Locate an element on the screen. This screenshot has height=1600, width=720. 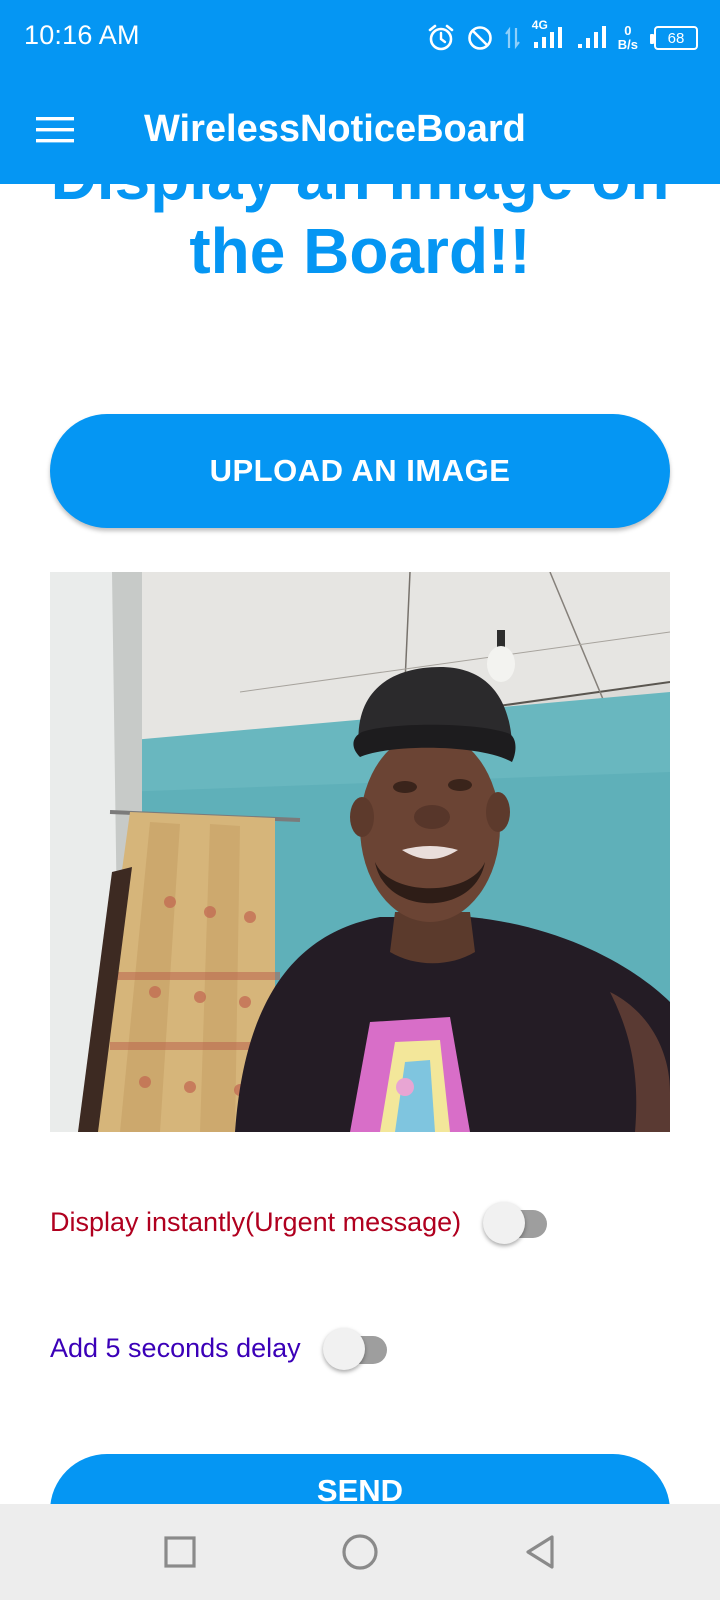
status-time: 10:16 AM is located at coordinates (82, 35).